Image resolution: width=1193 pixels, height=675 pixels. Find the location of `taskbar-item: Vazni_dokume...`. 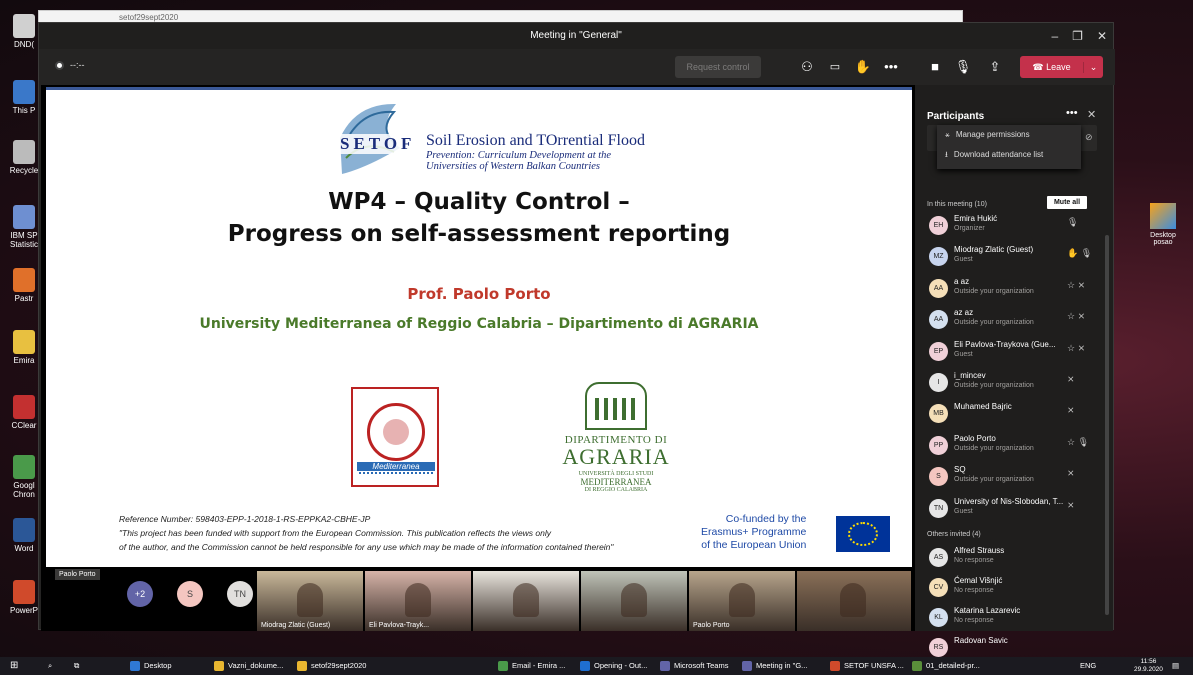

taskbar-item: Vazni_dokume... is located at coordinates (248, 666).